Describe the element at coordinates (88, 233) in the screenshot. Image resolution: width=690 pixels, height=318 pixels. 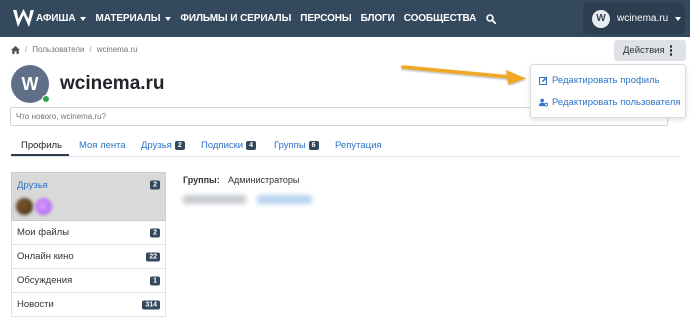
I see `sidebar-item-my-files: Мои файлы 2` at that location.